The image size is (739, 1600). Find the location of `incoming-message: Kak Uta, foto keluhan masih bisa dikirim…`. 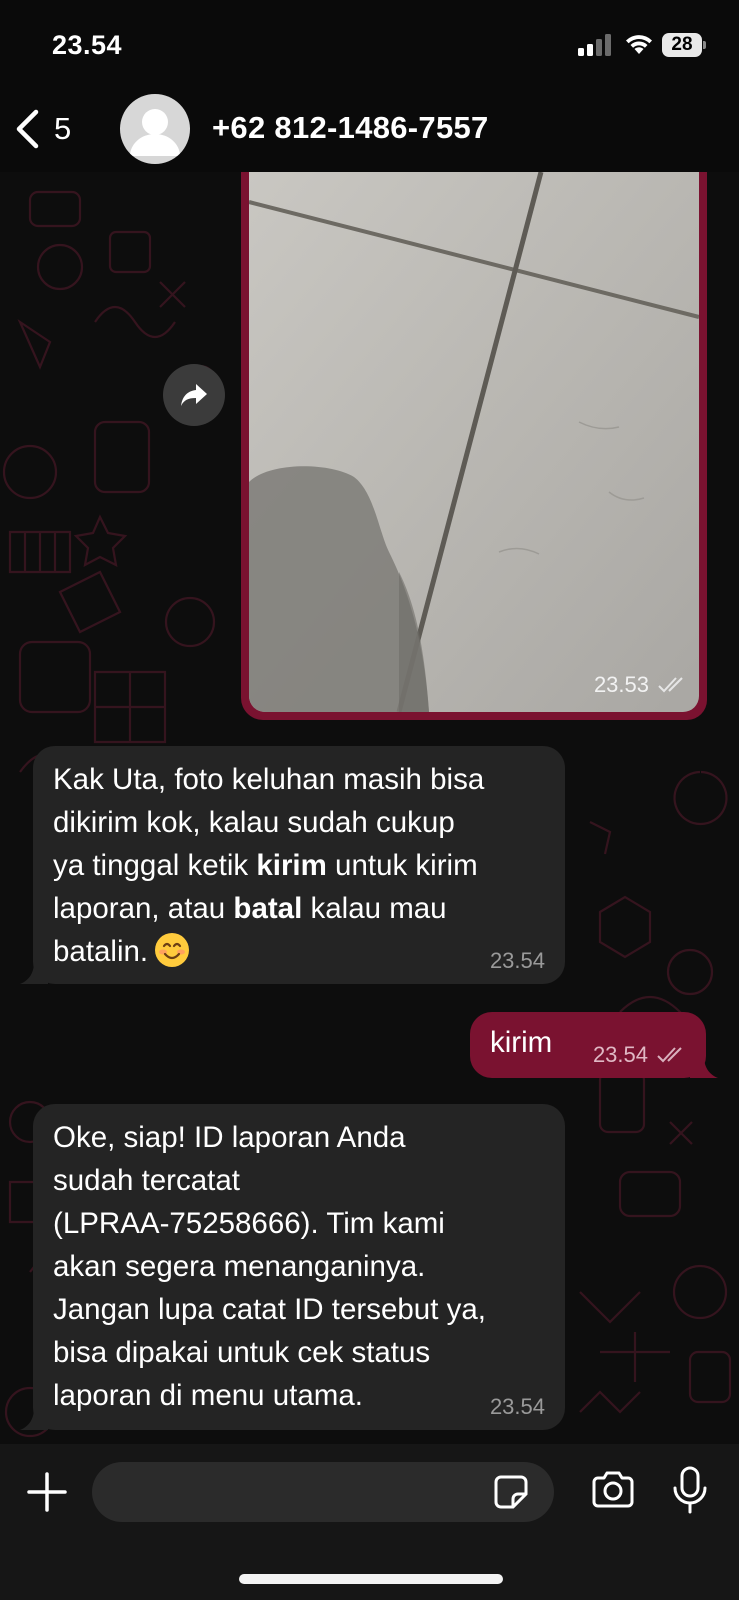

incoming-message: Kak Uta, foto keluhan masih bisa dikirim… is located at coordinates (299, 865).